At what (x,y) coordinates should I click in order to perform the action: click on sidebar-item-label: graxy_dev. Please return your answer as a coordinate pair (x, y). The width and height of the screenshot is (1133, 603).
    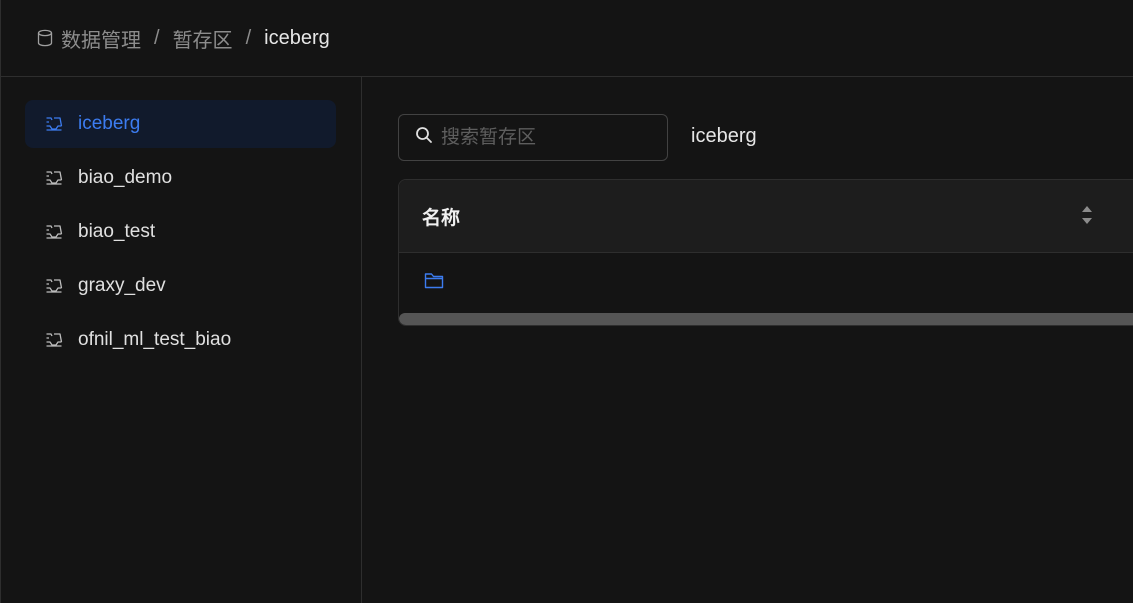
    Looking at the image, I should click on (122, 285).